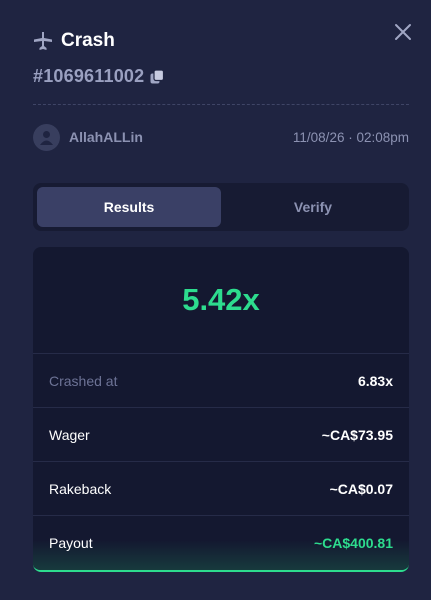  What do you see at coordinates (403, 32) in the screenshot?
I see `close-icon` at bounding box center [403, 32].